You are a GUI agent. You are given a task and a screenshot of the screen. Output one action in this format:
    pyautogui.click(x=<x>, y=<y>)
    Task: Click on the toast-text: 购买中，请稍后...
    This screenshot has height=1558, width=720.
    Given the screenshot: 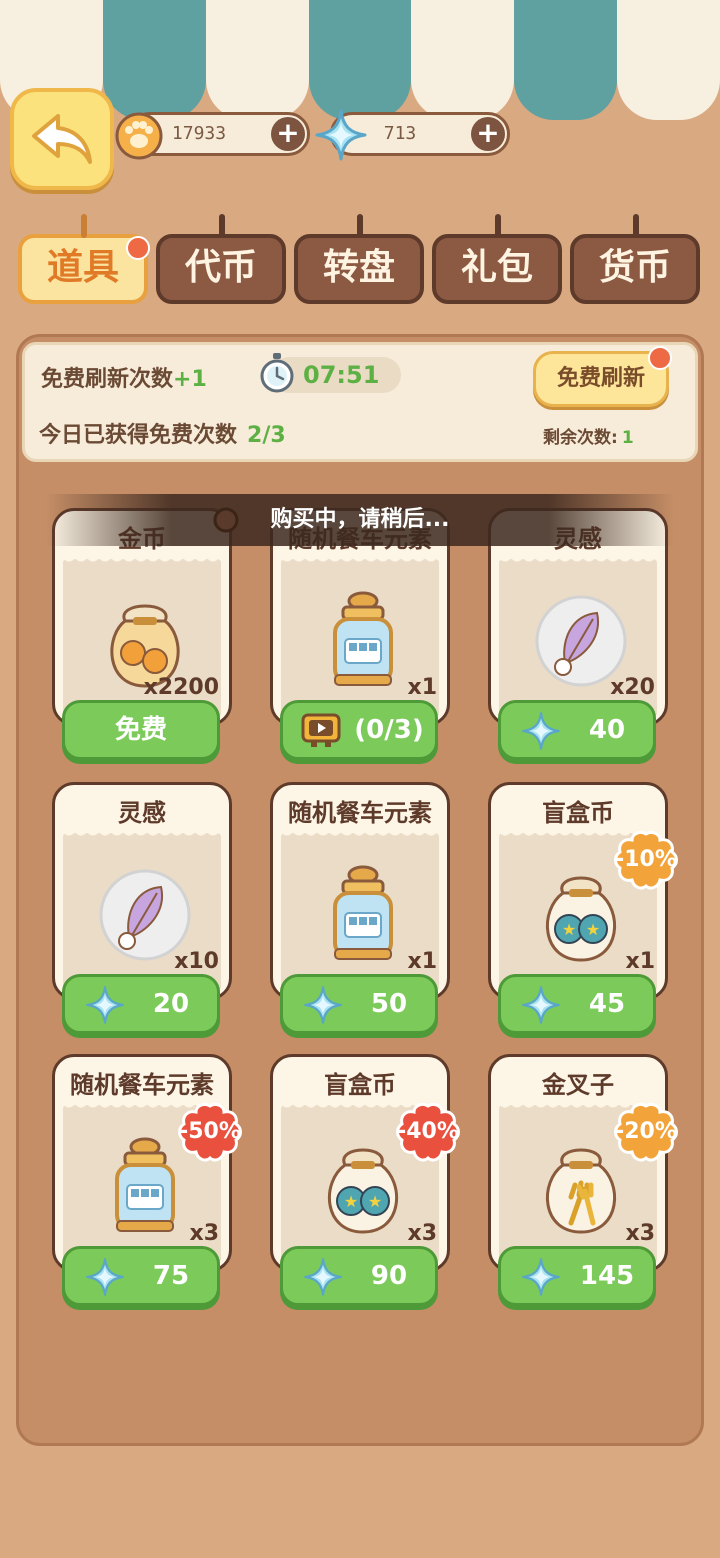 What is the action you would take?
    pyautogui.click(x=360, y=519)
    